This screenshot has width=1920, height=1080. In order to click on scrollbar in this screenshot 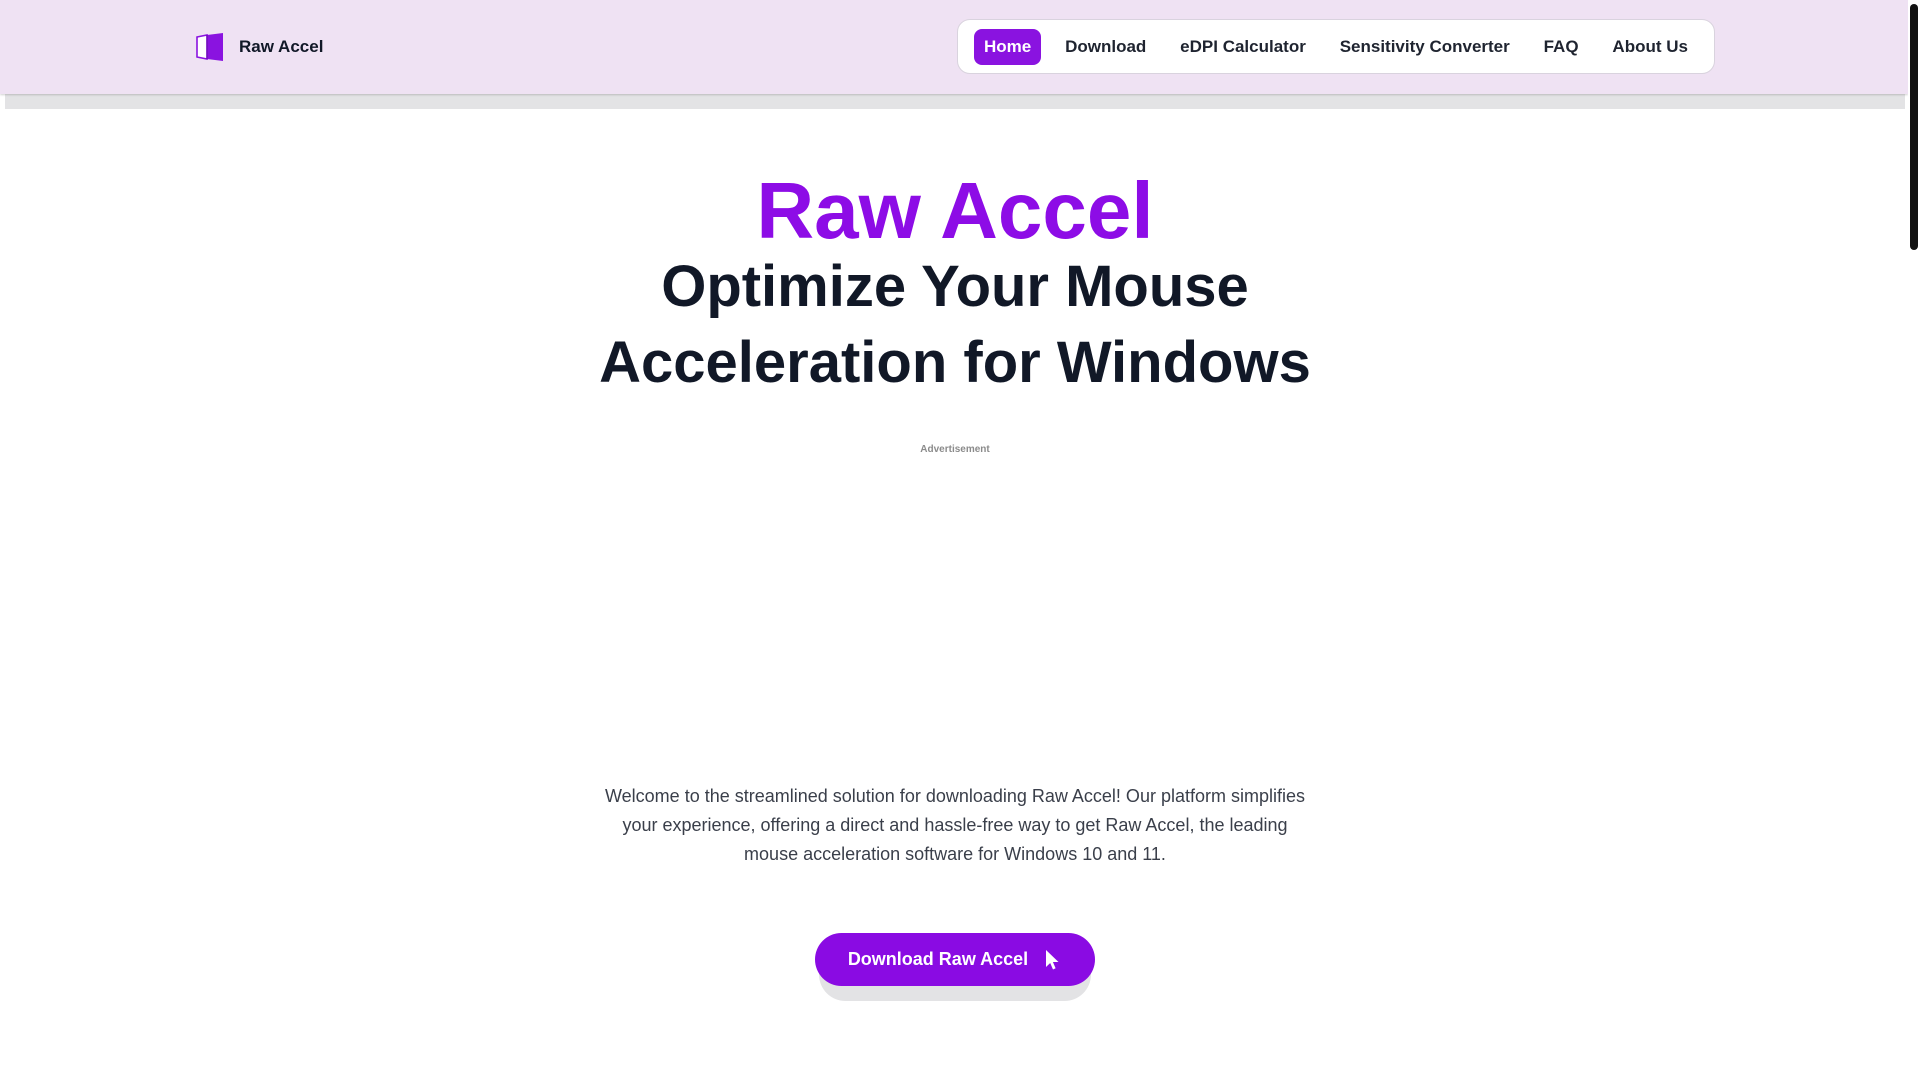, I will do `click(1914, 540)`.